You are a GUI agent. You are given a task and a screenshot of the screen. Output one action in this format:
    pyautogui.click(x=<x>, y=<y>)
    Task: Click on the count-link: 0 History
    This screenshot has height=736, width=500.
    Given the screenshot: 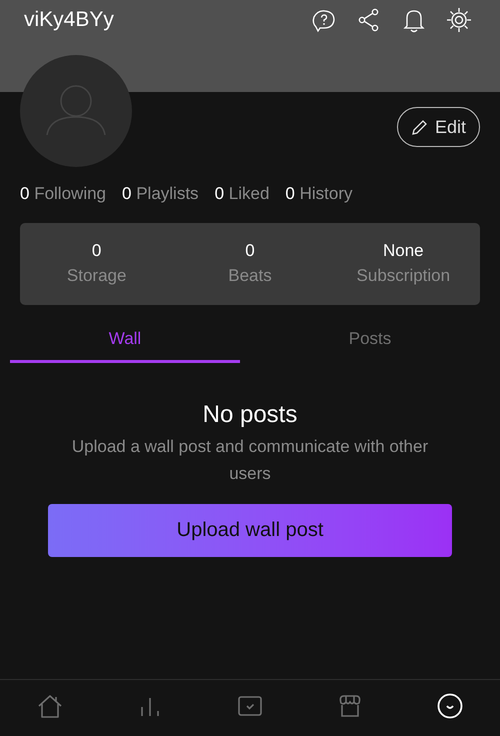 What is the action you would take?
    pyautogui.click(x=318, y=193)
    